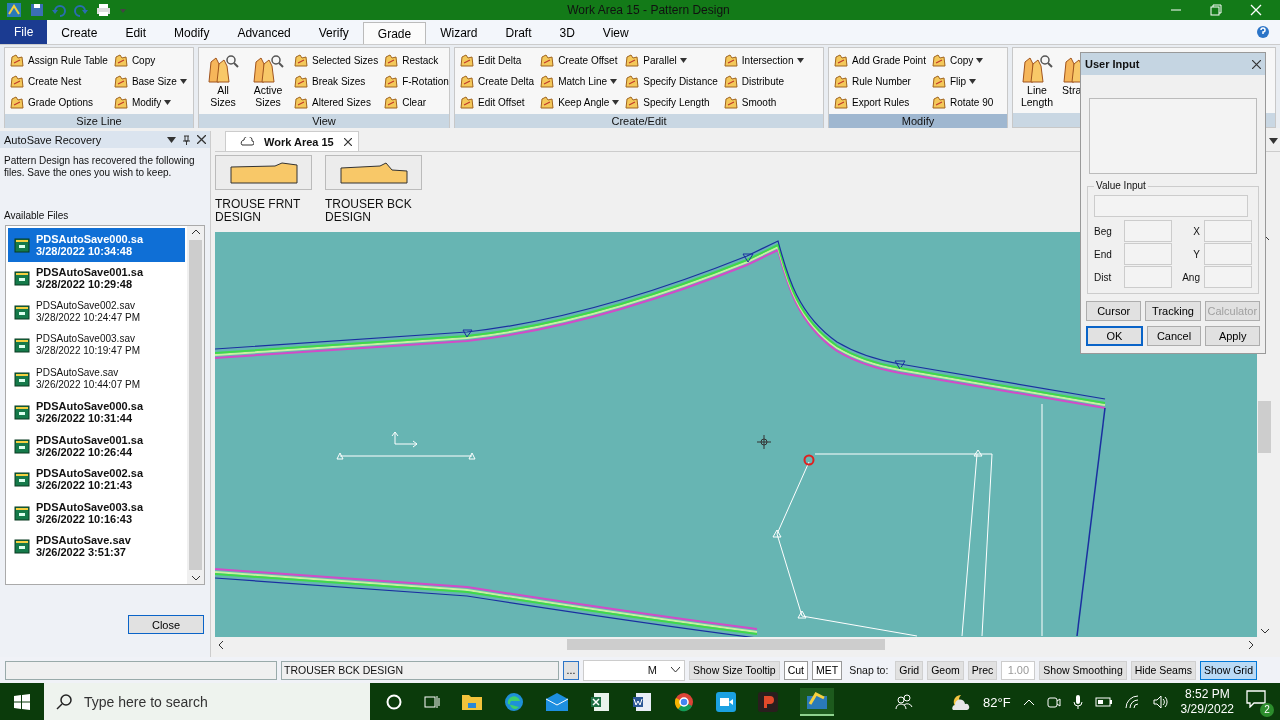 The width and height of the screenshot is (1280, 720). What do you see at coordinates (223, 80) in the screenshot?
I see `ribbon-button: All Sizes` at bounding box center [223, 80].